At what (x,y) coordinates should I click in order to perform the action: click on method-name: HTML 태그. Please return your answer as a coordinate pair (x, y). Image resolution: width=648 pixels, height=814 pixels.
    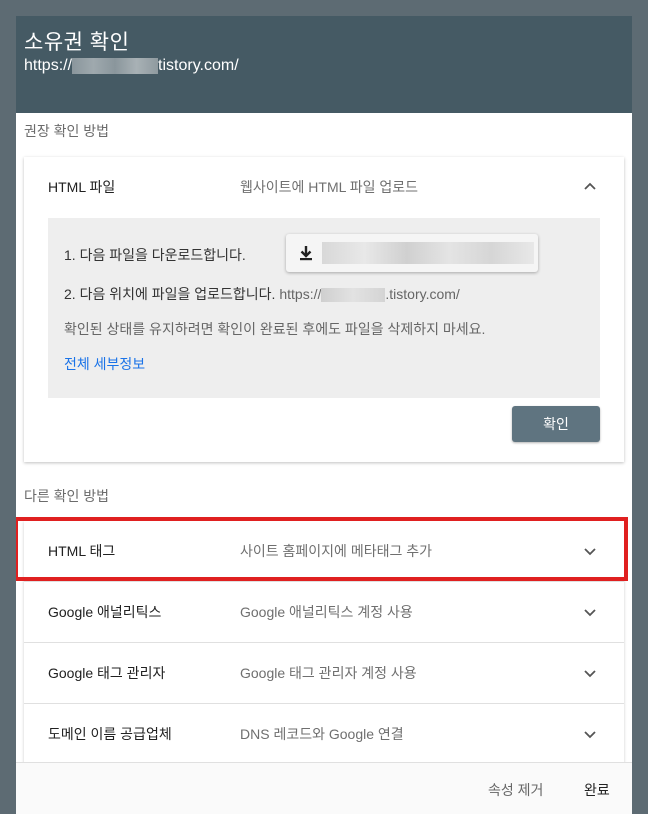
    Looking at the image, I should click on (82, 551).